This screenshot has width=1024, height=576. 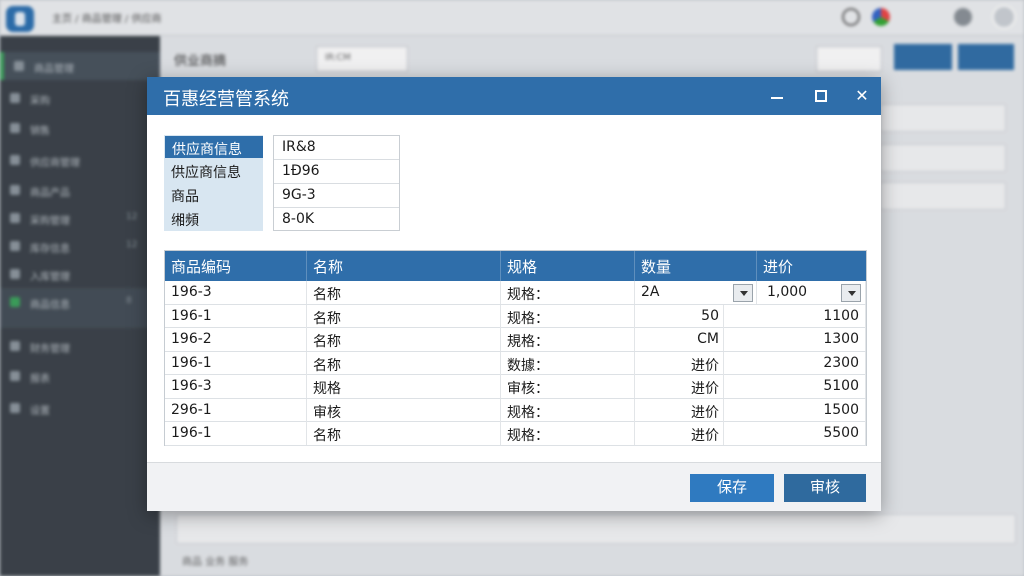 I want to click on dialog-title: 百惠经营管系统, so click(x=226, y=99).